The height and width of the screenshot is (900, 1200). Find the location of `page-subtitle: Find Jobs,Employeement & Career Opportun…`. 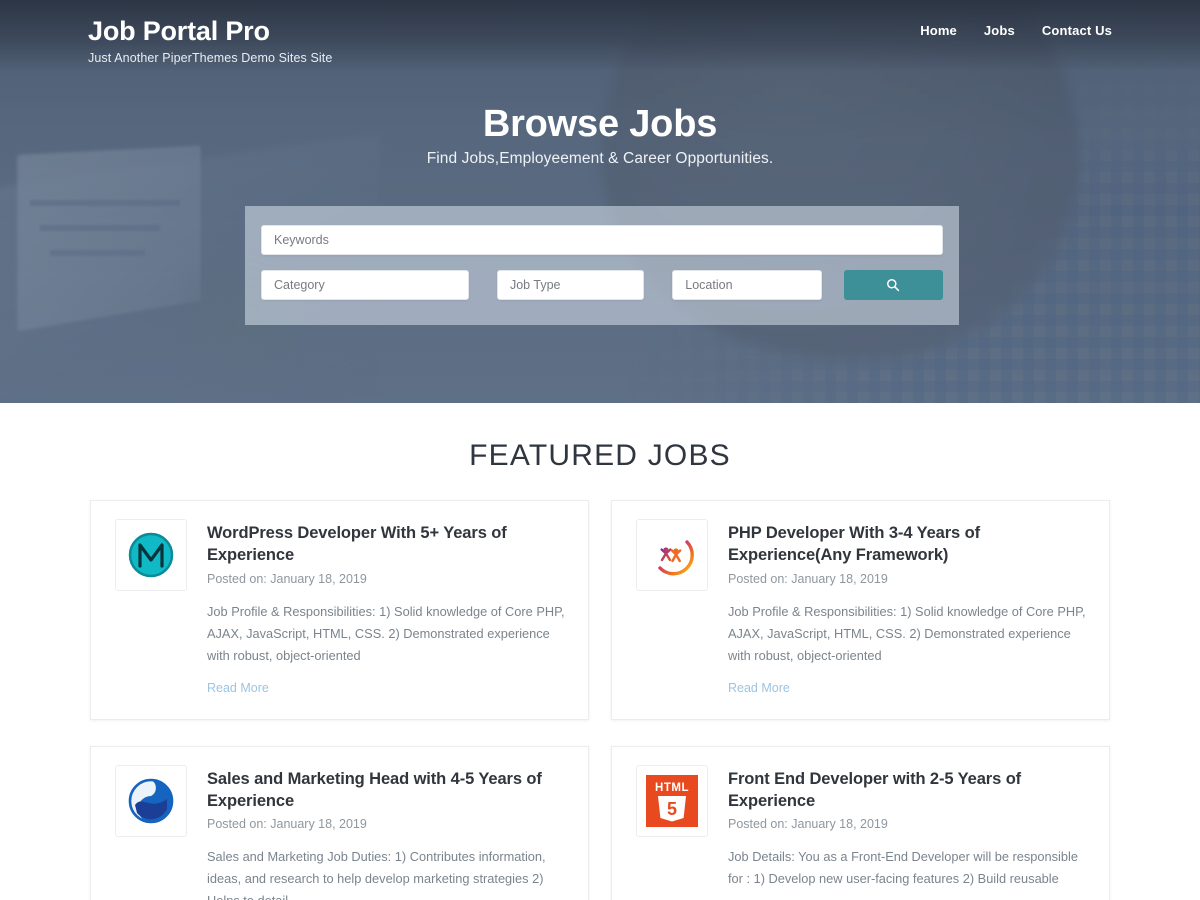

page-subtitle: Find Jobs,Employeement & Career Opportun… is located at coordinates (600, 158).